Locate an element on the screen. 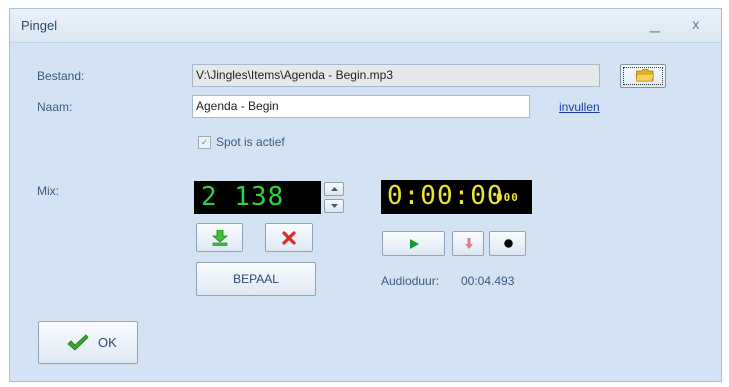 This screenshot has height=387, width=729. chevron-down-icon is located at coordinates (334, 206).